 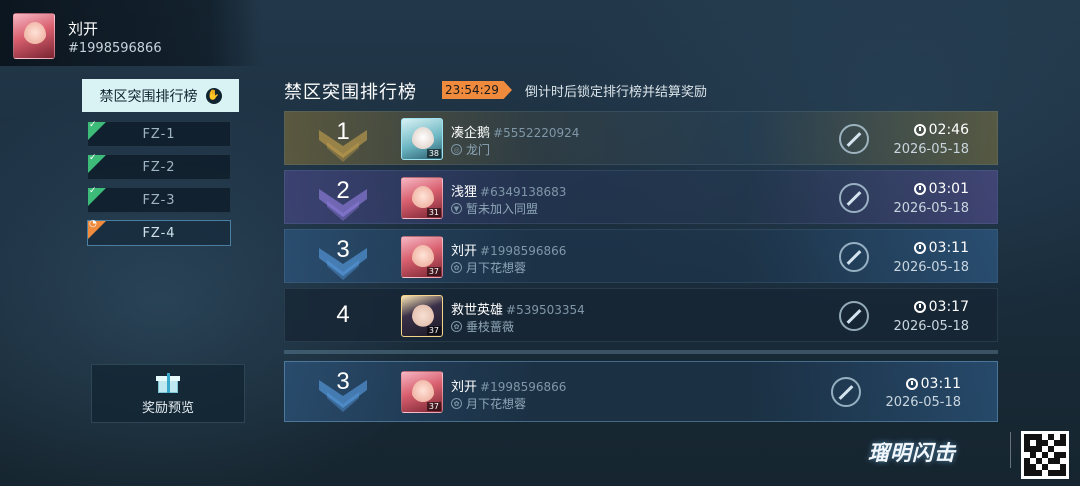 I want to click on stage-item-fz-2: ✓ FZ-2, so click(x=159, y=166).